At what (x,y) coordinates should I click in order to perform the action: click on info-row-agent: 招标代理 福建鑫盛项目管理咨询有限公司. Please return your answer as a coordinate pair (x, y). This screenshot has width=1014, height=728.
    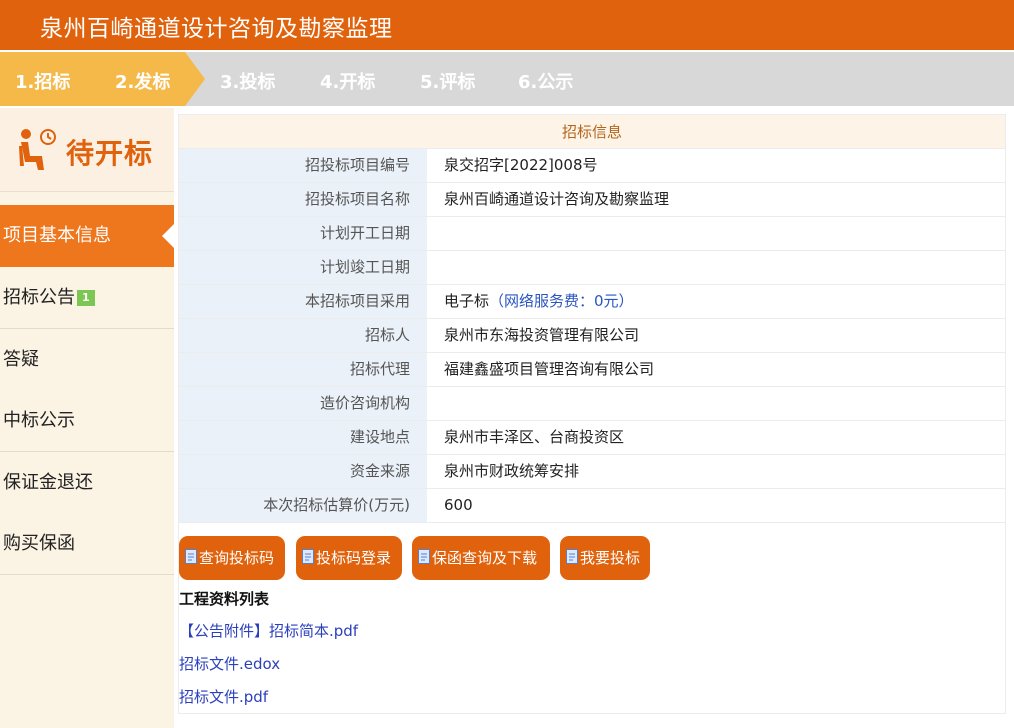
    Looking at the image, I should click on (592, 370).